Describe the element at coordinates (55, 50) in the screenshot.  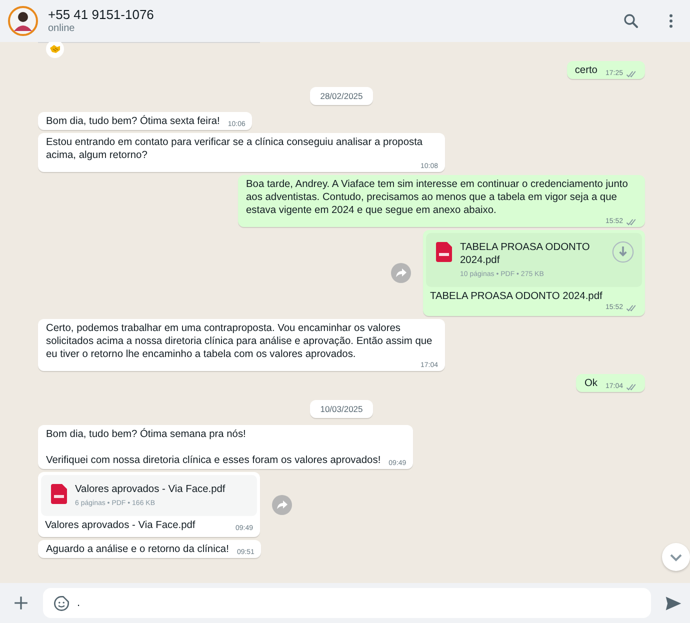
I see `reaction-icon` at that location.